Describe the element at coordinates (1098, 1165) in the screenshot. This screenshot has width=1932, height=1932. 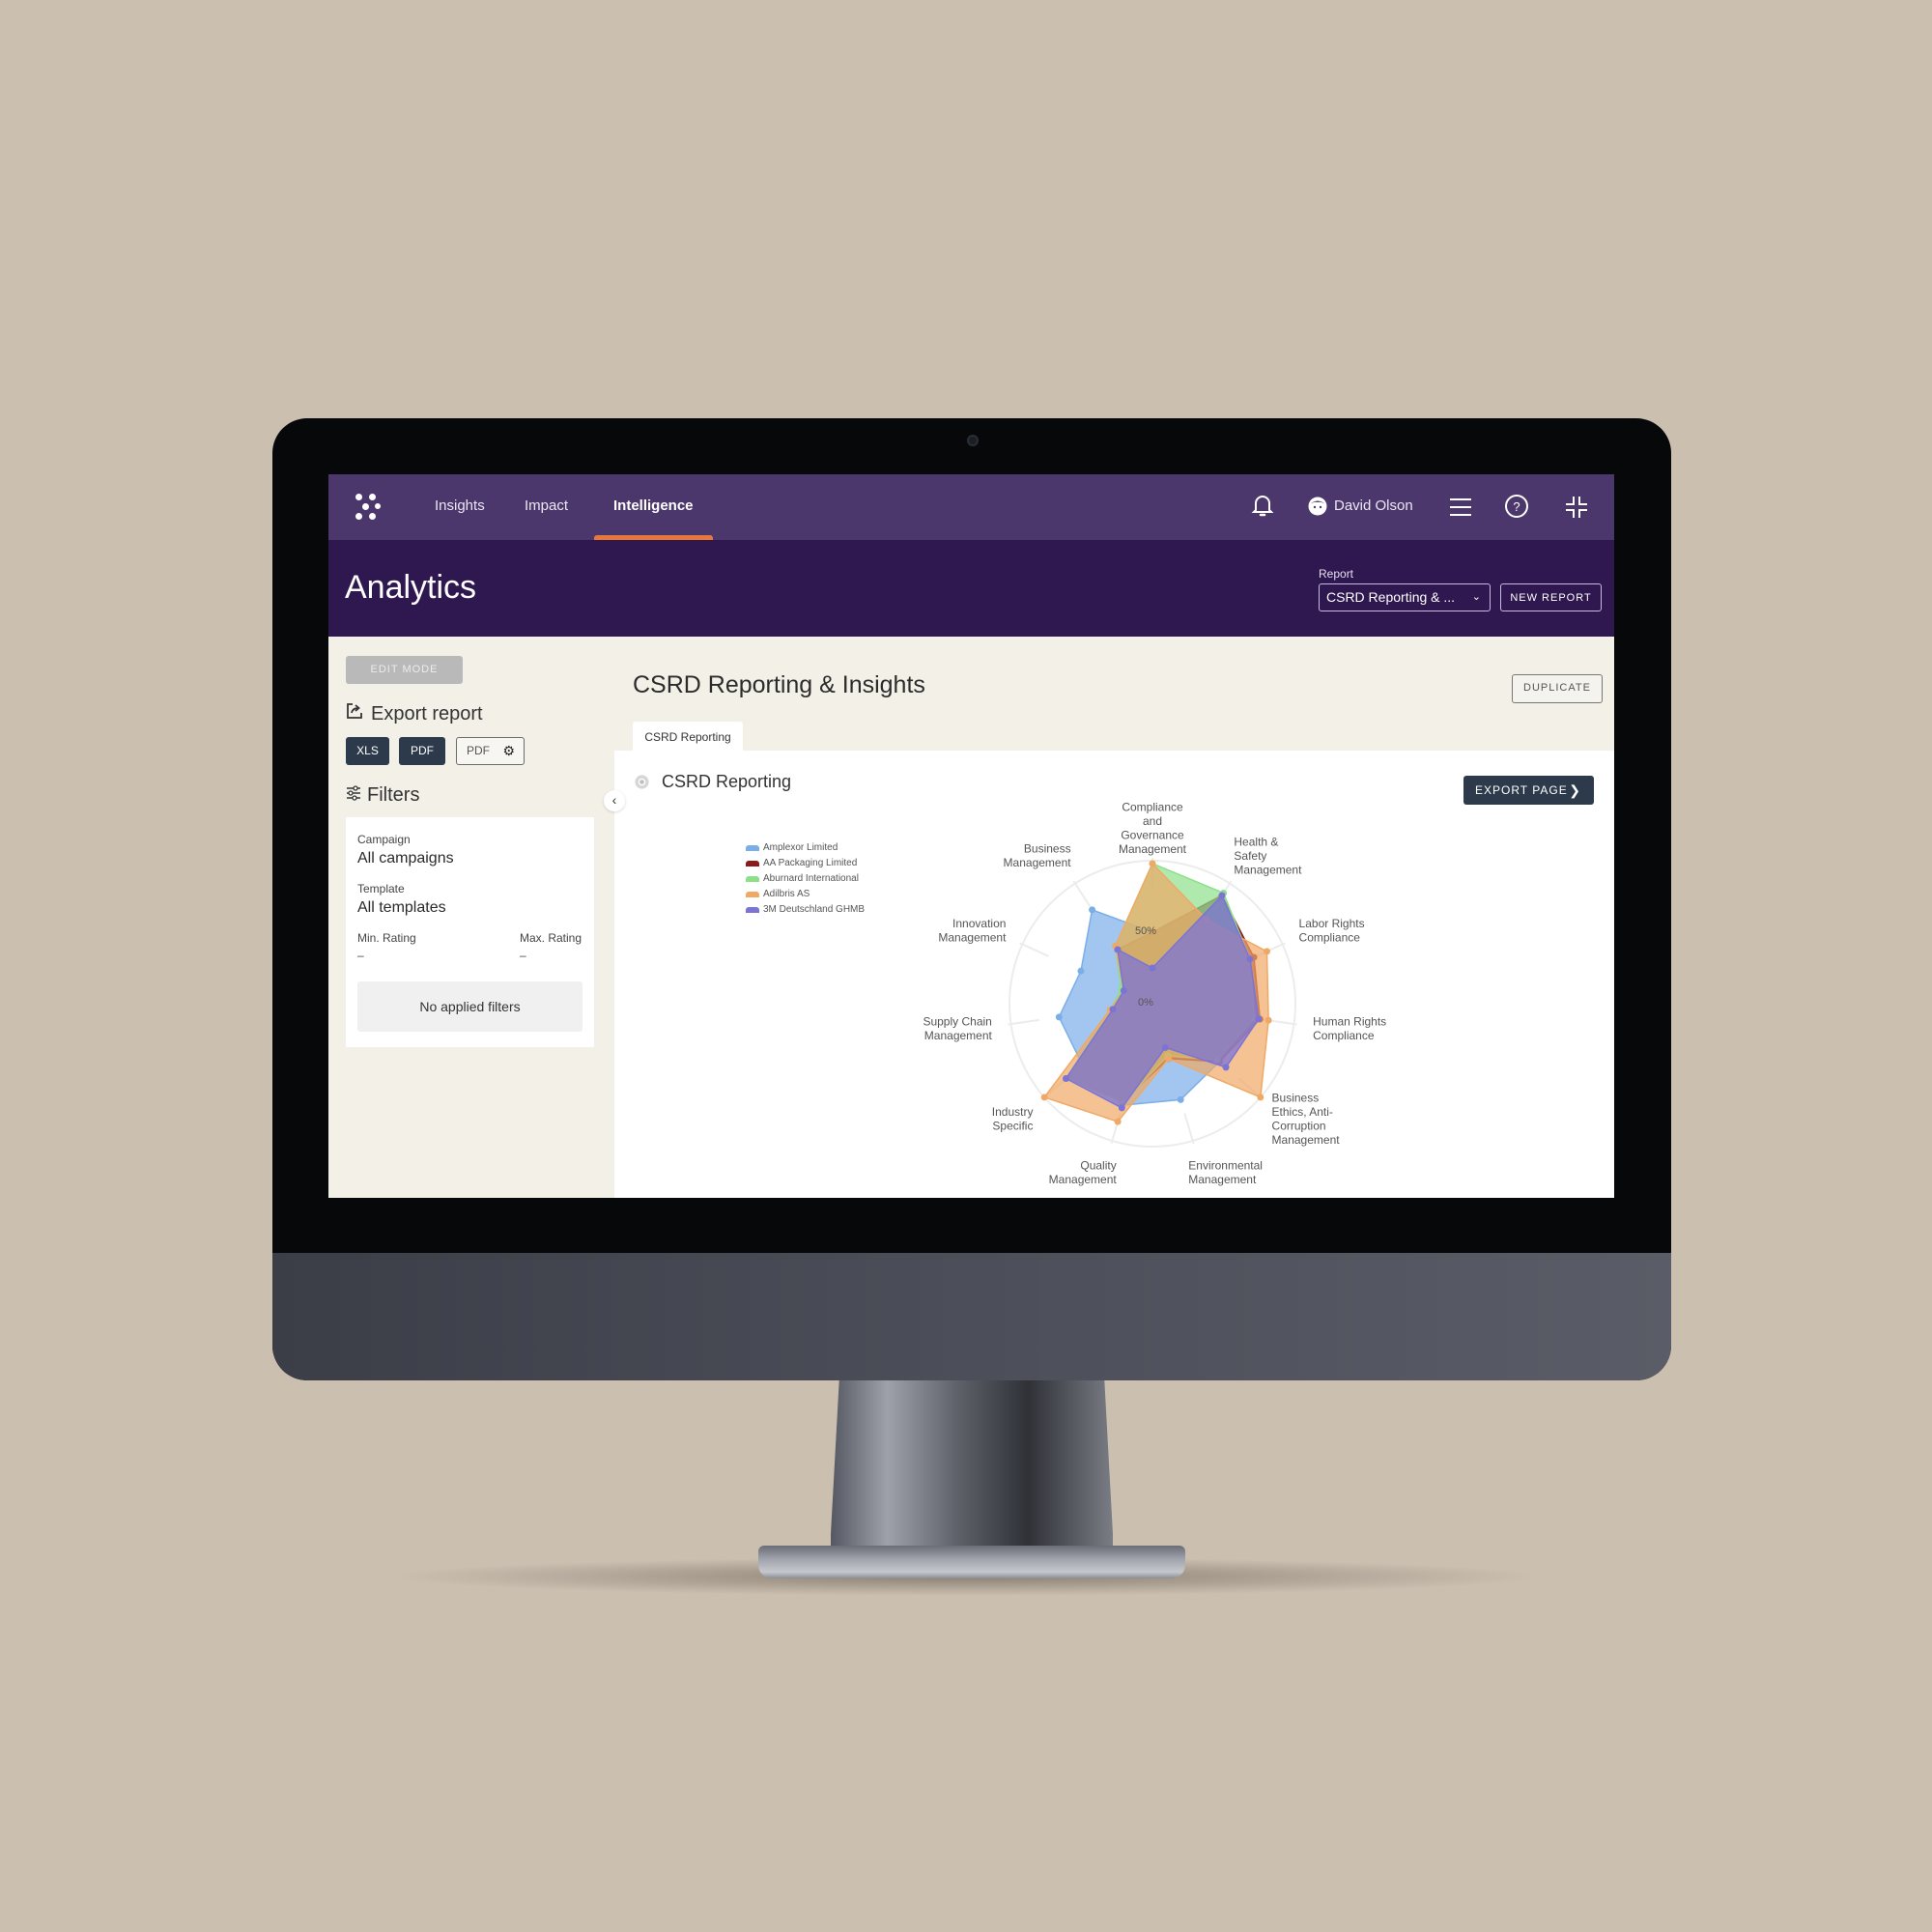
I see `radar-axis-label-line: Quality` at that location.